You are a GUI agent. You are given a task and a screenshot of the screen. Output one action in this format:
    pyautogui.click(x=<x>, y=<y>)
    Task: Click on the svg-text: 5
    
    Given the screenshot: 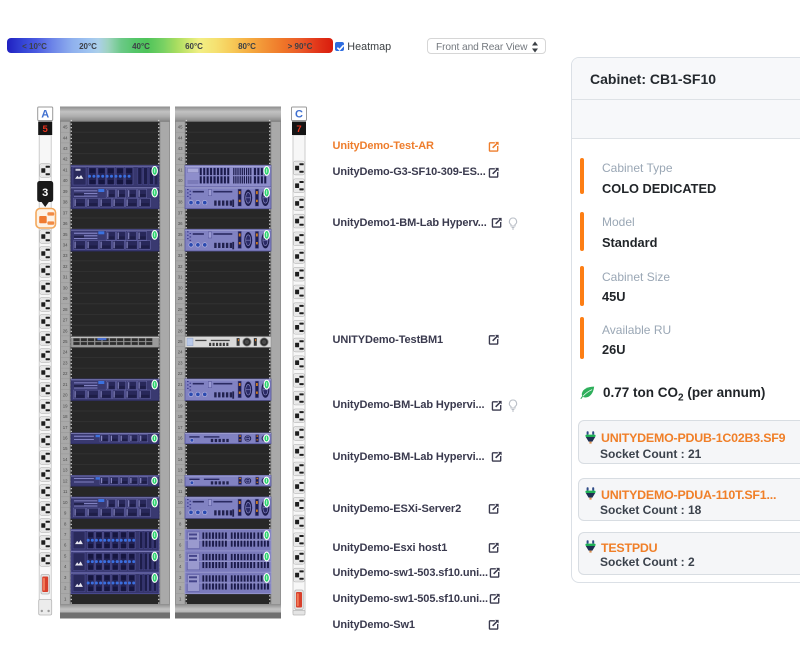 What is the action you would take?
    pyautogui.click(x=46, y=129)
    